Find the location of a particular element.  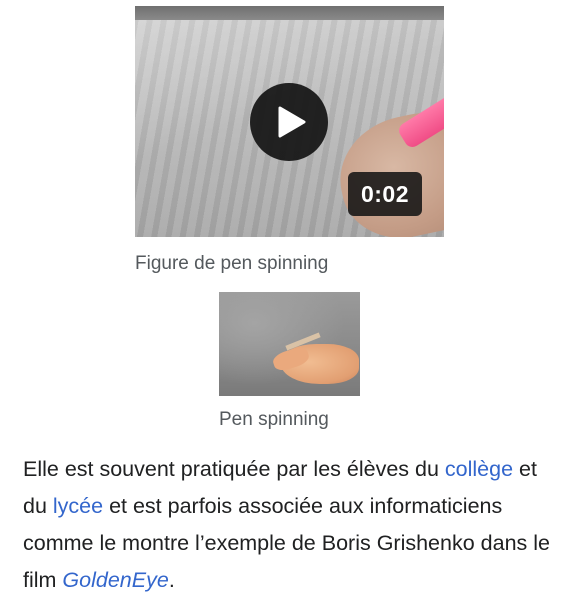

play-icon is located at coordinates (289, 122).